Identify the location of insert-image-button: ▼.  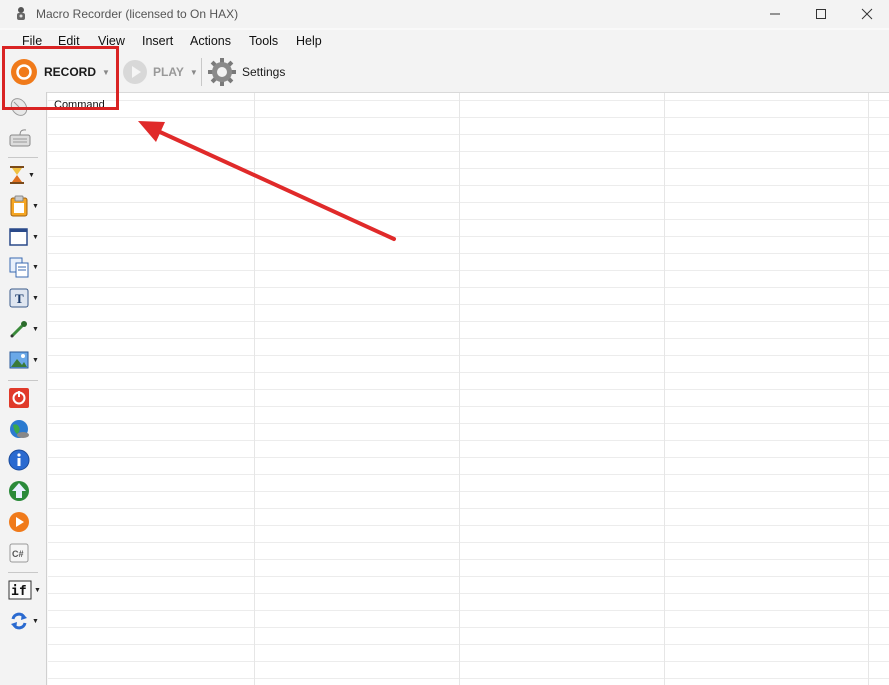
(26, 360).